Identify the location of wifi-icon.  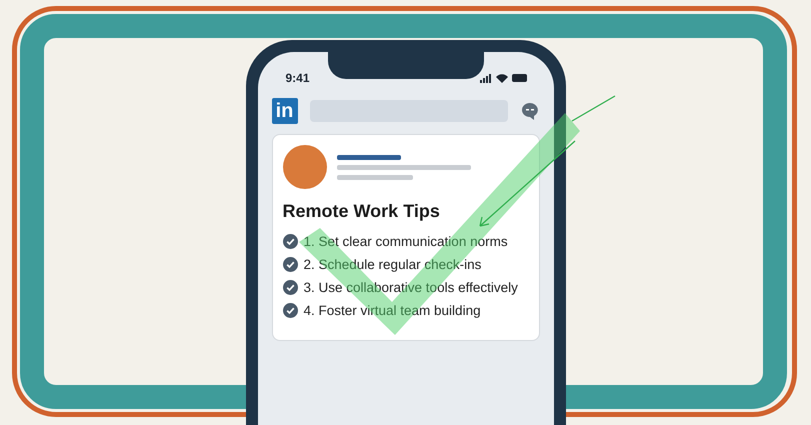
(502, 78).